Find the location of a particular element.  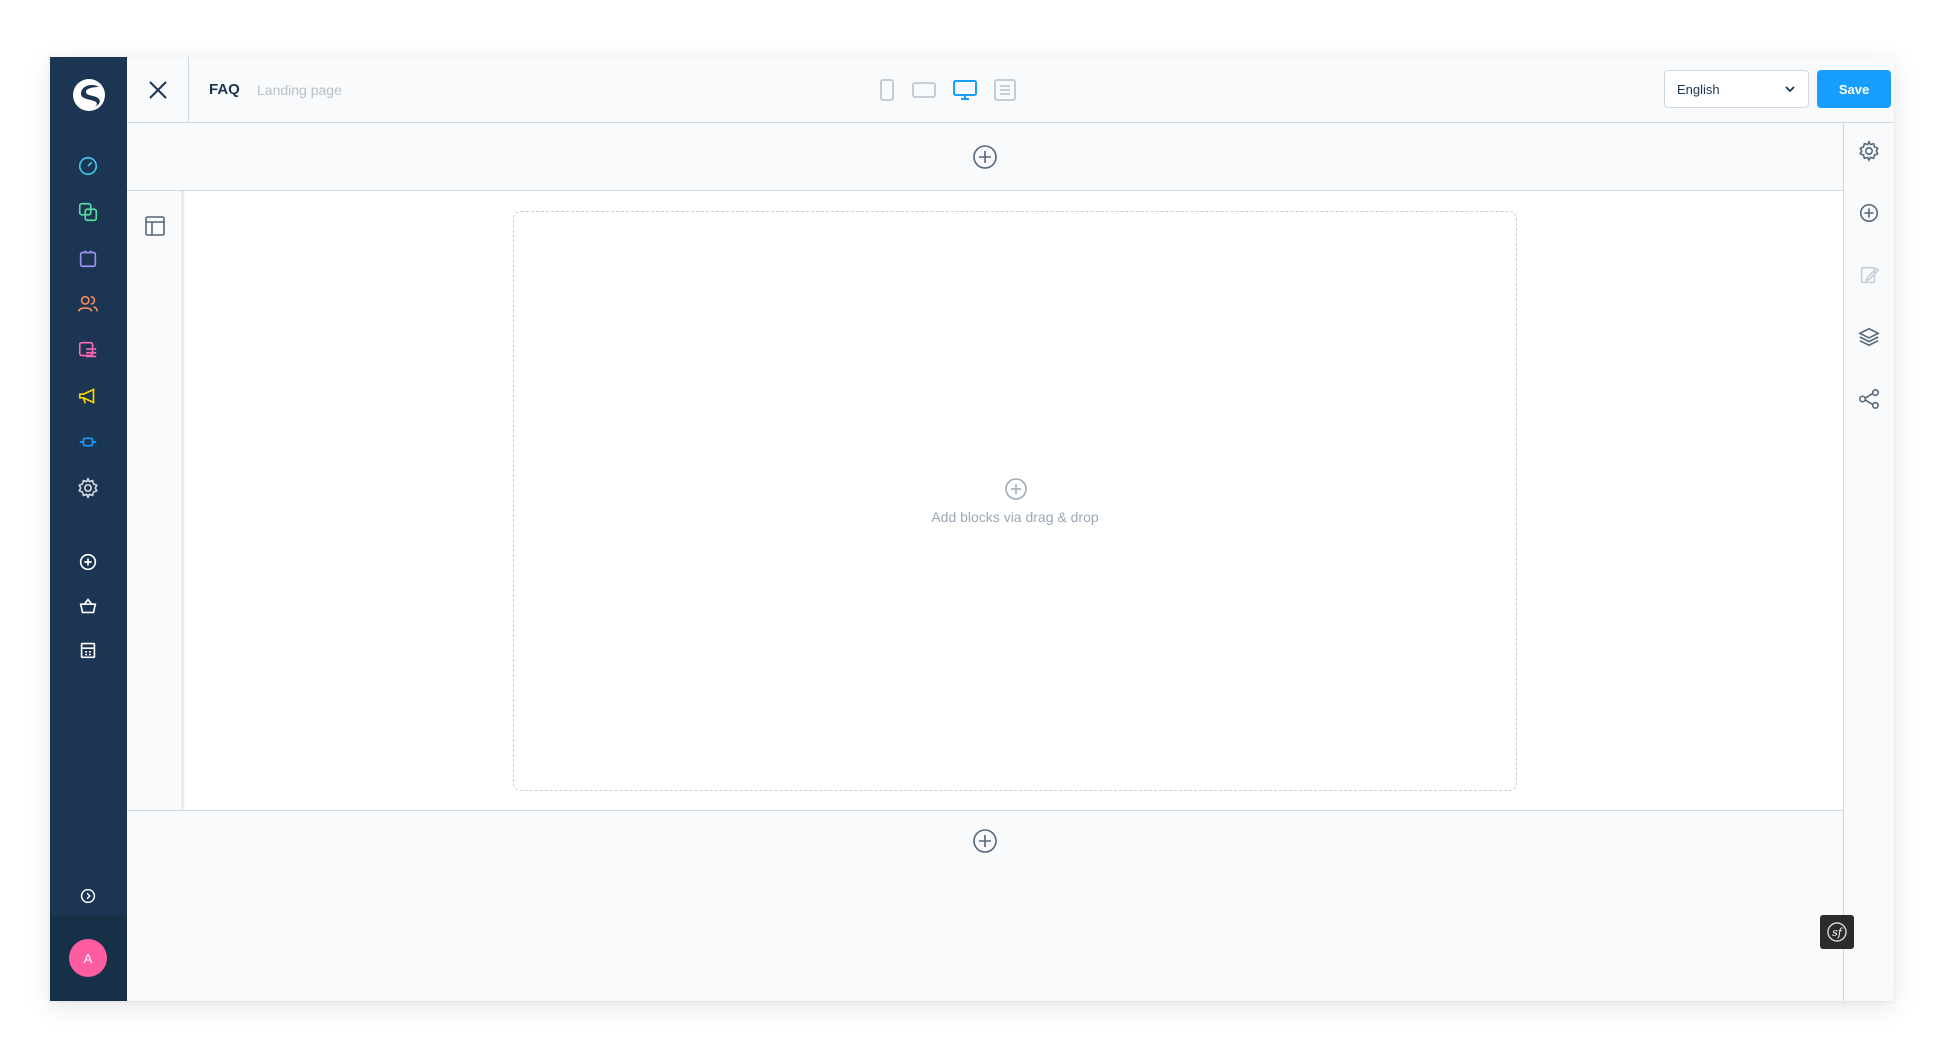

store-icon is located at coordinates (88, 650).